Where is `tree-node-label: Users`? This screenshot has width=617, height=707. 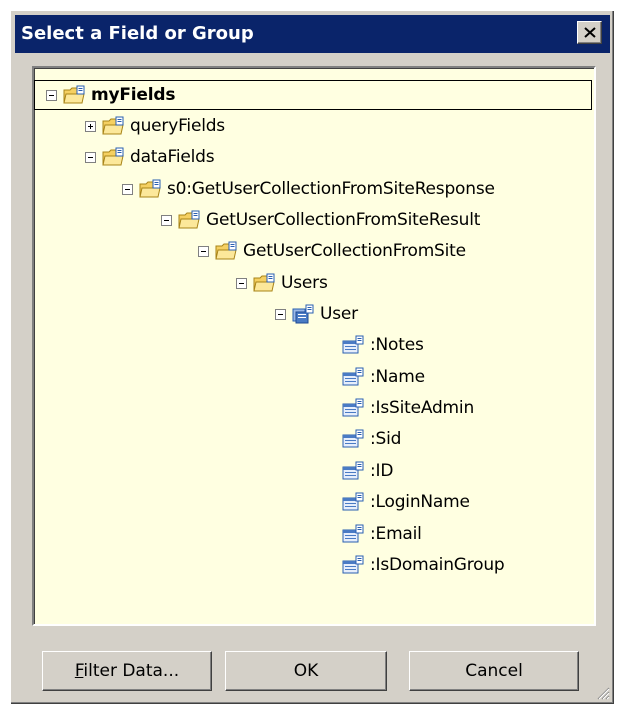
tree-node-label: Users is located at coordinates (304, 283).